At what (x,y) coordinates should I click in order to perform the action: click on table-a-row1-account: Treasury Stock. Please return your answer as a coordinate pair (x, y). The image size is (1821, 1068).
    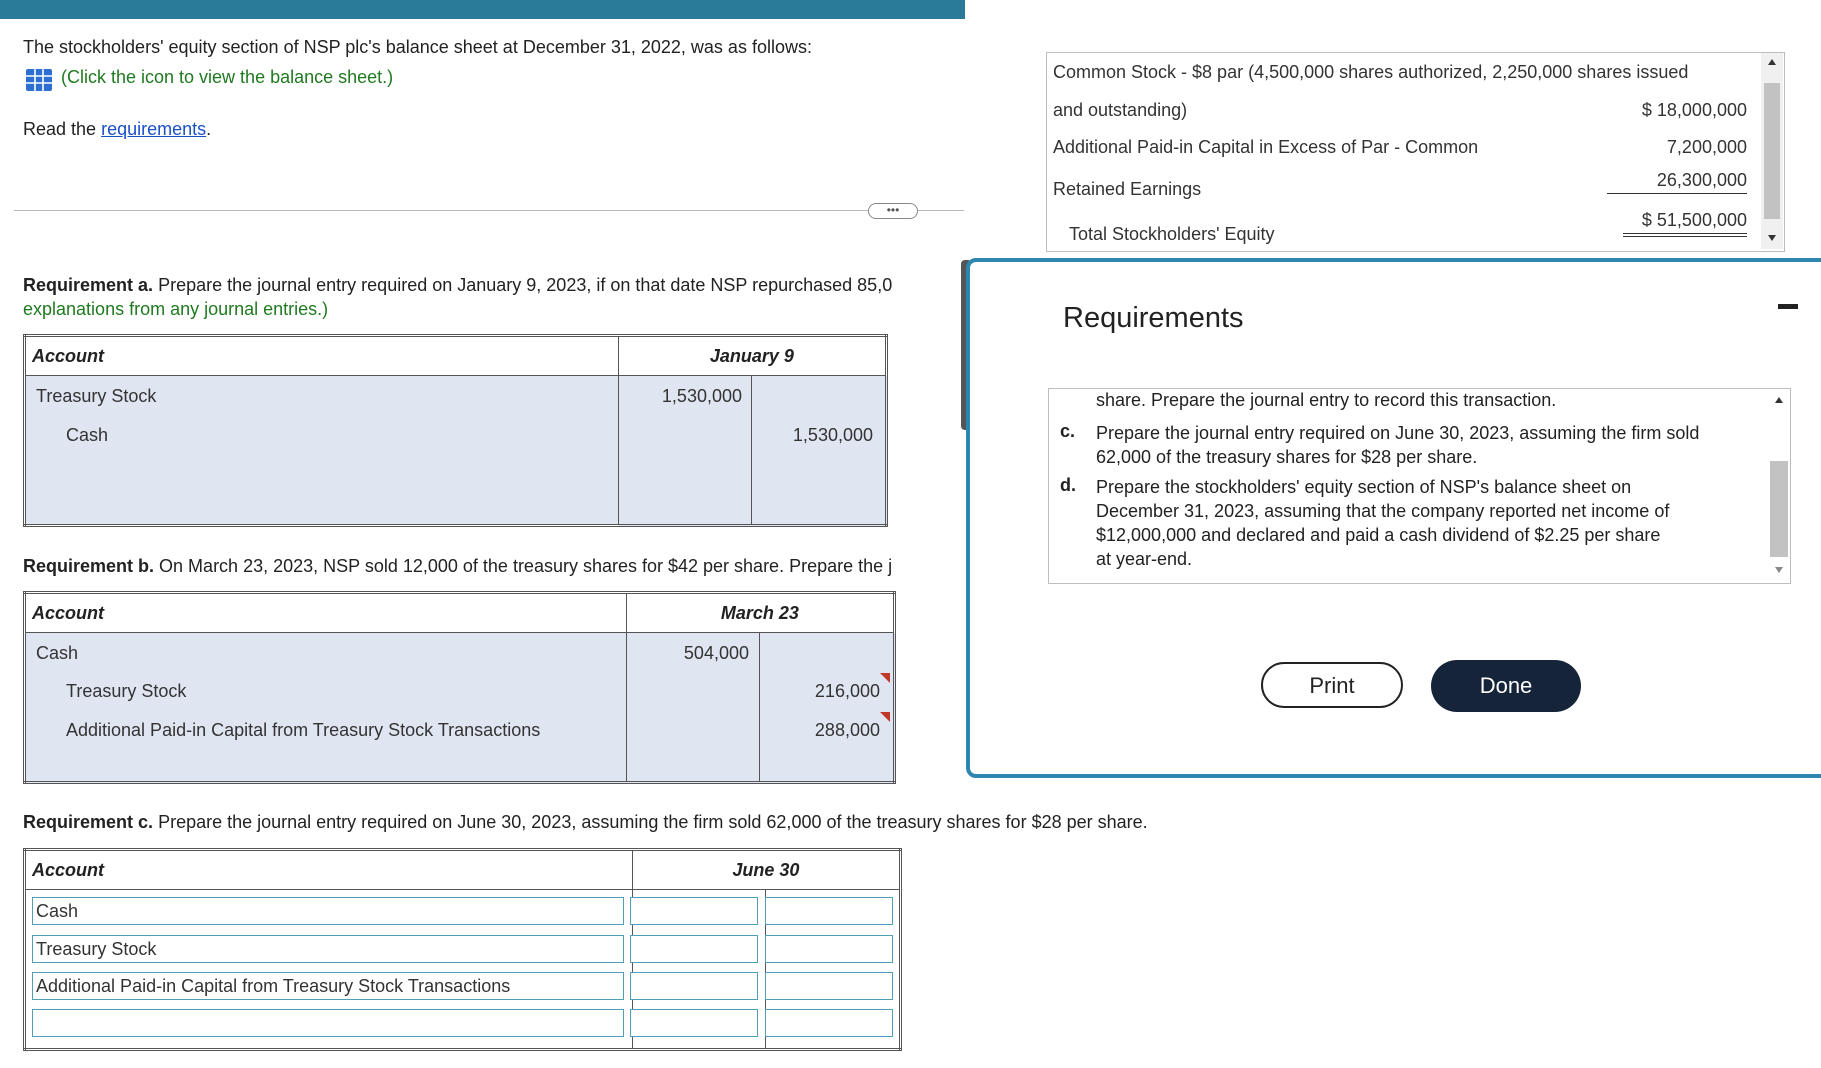
    Looking at the image, I should click on (96, 396).